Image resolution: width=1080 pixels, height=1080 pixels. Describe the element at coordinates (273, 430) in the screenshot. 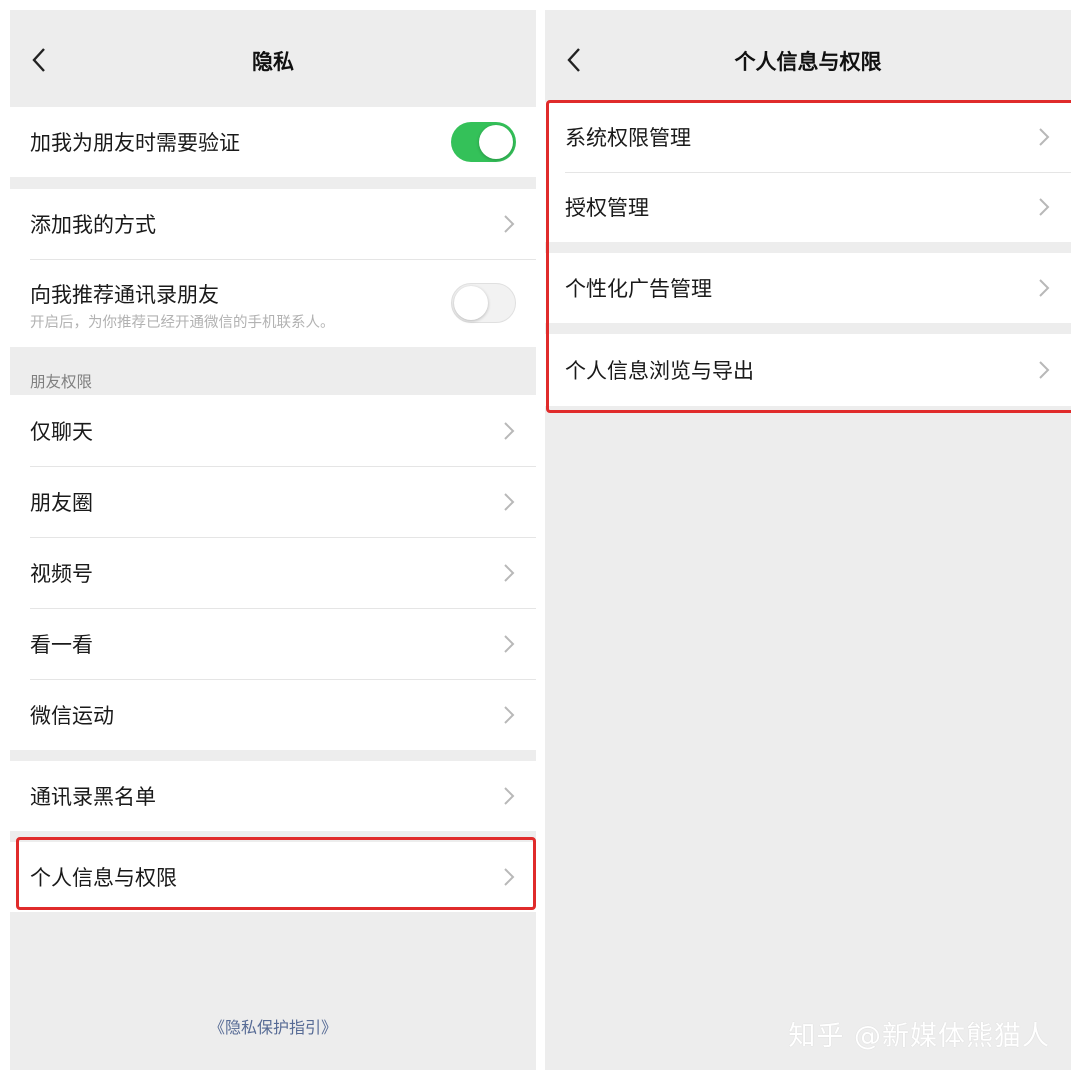

I see `friend-item-chat-only: 仅聊天` at that location.